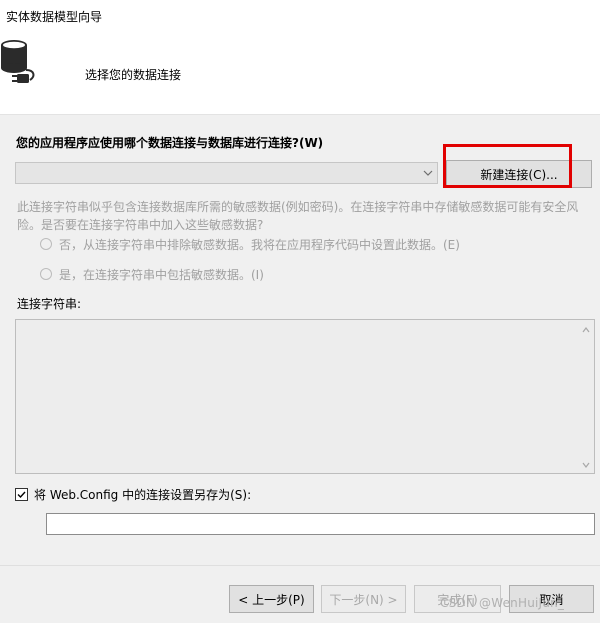 This screenshot has height=623, width=600. Describe the element at coordinates (428, 173) in the screenshot. I see `chevron-down-icon` at that location.